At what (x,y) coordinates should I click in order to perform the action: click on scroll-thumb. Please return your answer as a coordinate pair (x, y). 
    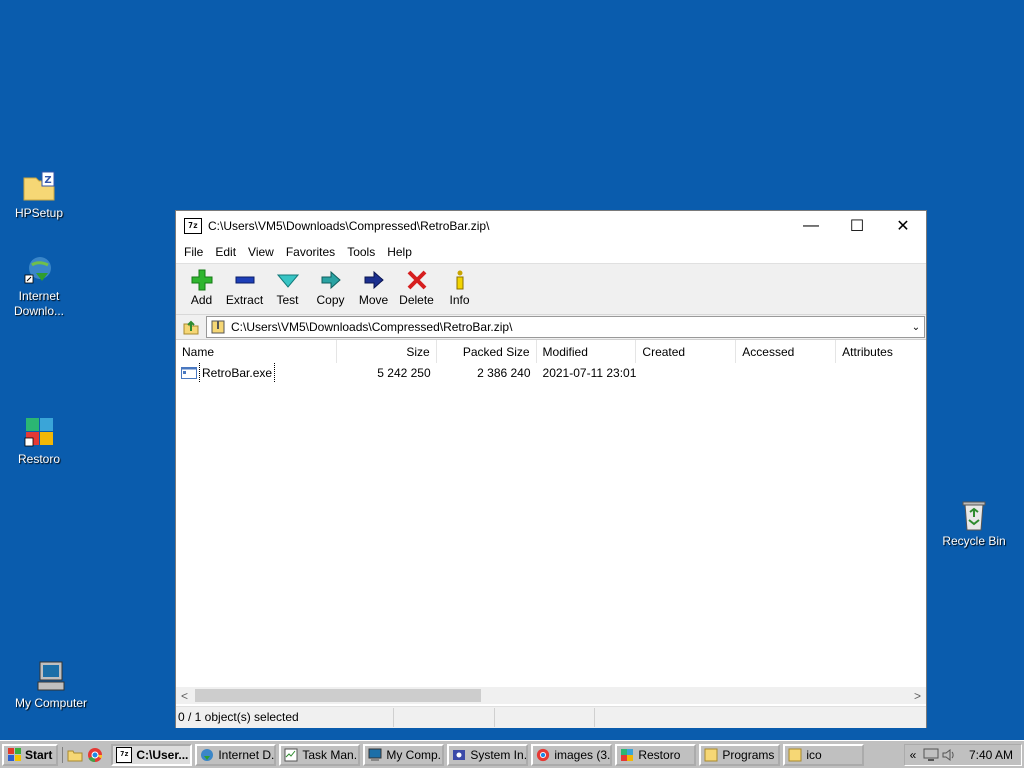
    Looking at the image, I should click on (338, 695).